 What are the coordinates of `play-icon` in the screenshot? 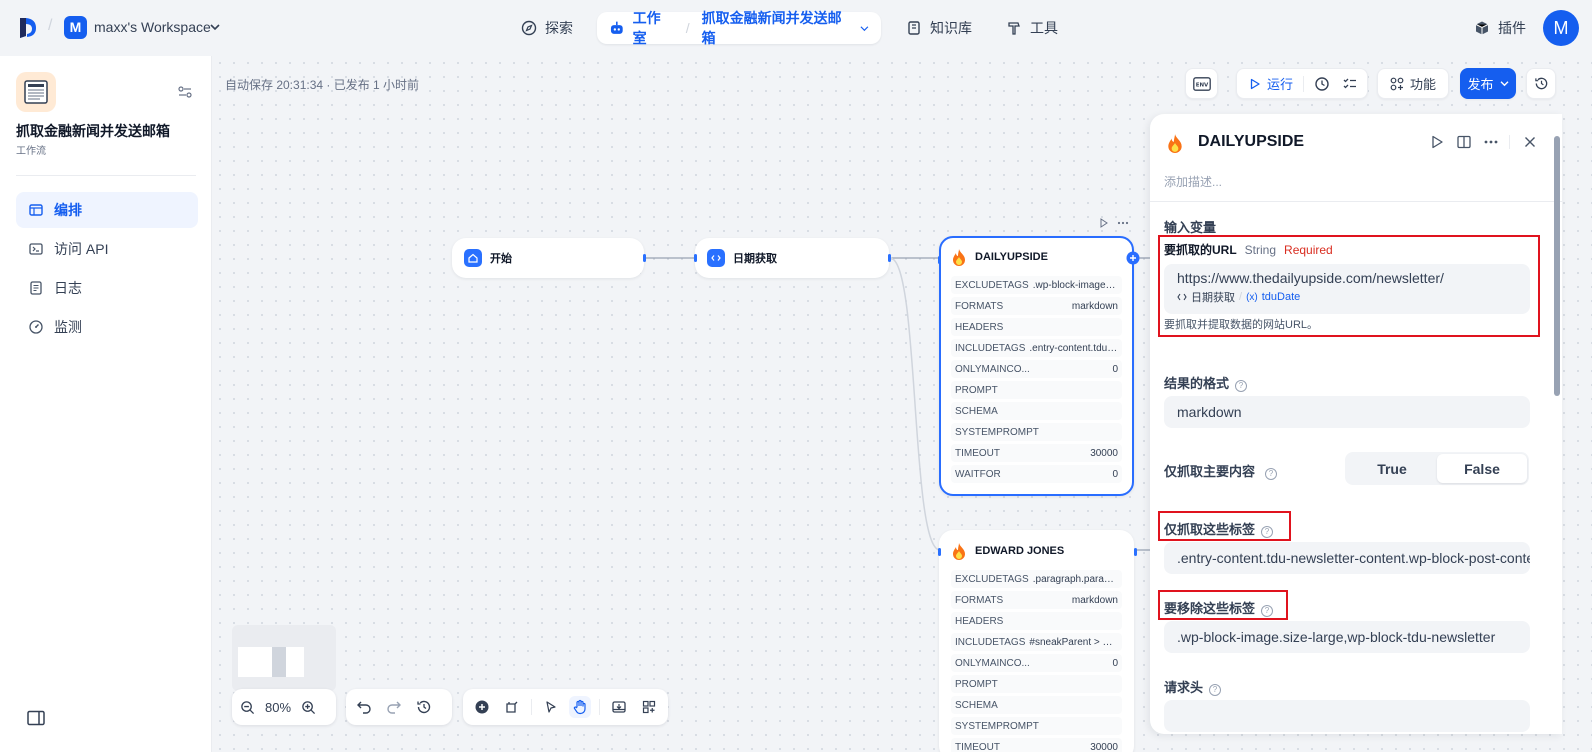 It's located at (1104, 223).